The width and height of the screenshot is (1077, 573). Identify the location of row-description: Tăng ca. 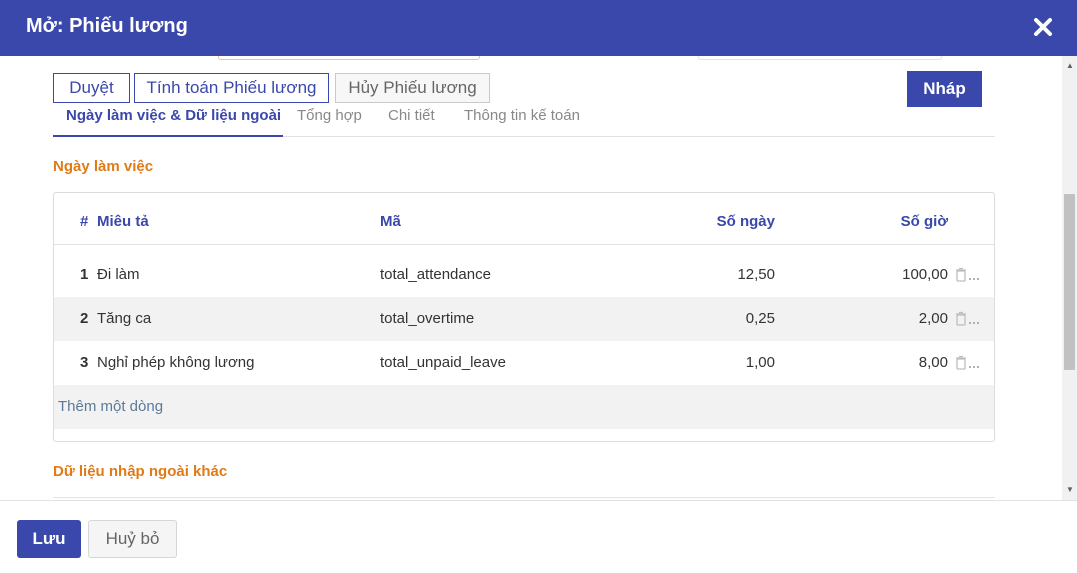
(124, 318).